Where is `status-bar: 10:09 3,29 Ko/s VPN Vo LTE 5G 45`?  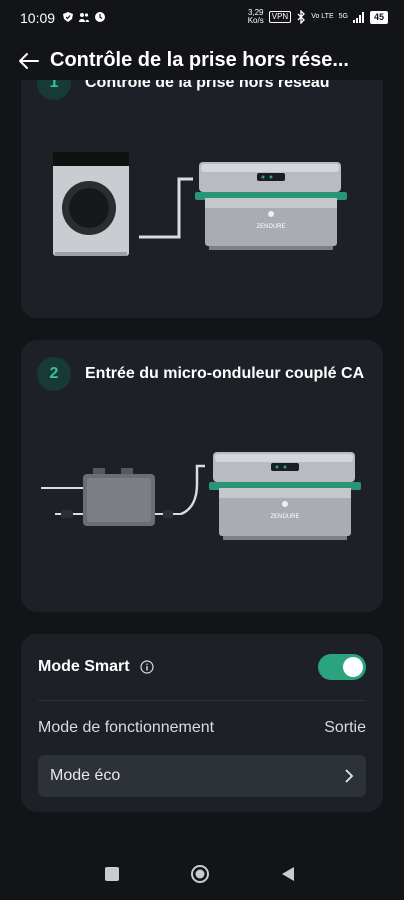
status-bar: 10:09 3,29 Ko/s VPN Vo LTE 5G 45 is located at coordinates (202, 18).